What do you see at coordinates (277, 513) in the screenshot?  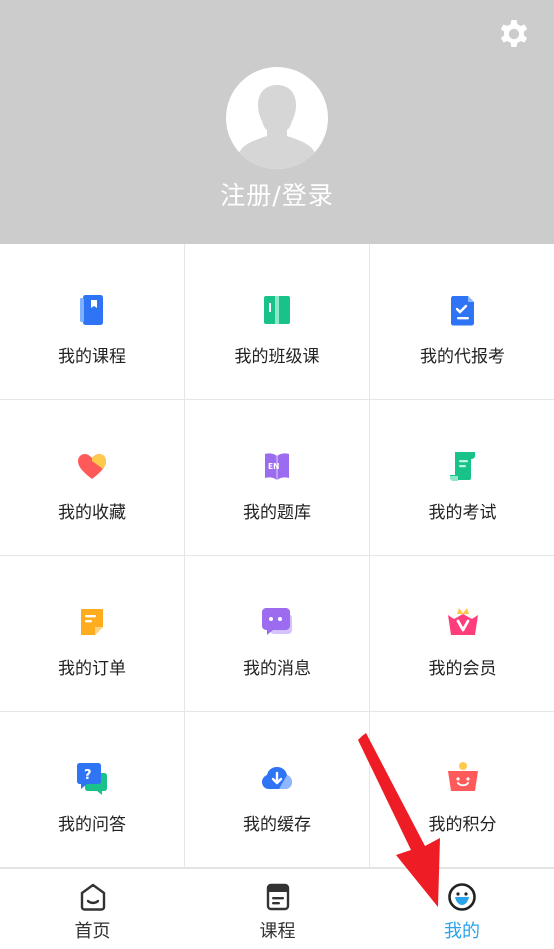 I see `menu-item-label: 我的题库` at bounding box center [277, 513].